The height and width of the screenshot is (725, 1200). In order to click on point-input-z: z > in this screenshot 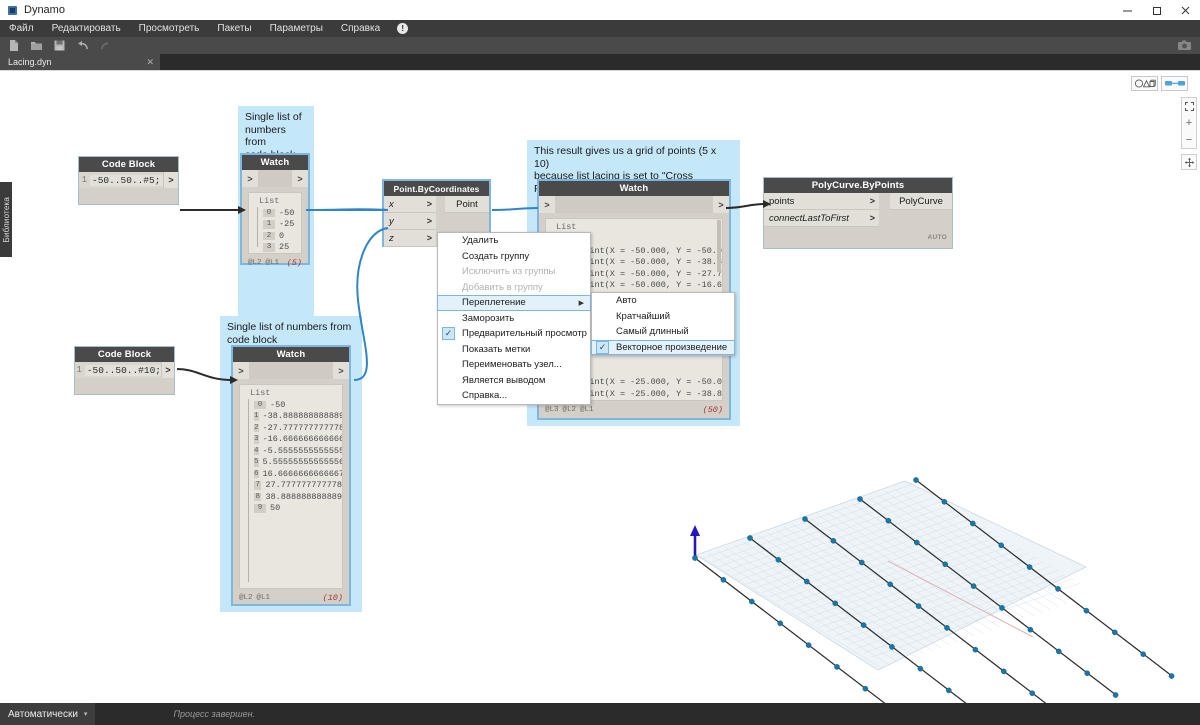, I will do `click(410, 238)`.